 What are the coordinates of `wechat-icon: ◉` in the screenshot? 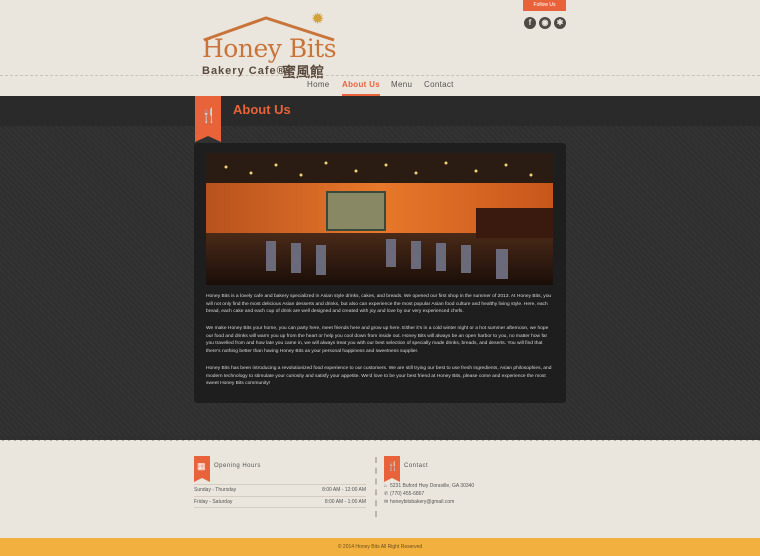 It's located at (545, 23).